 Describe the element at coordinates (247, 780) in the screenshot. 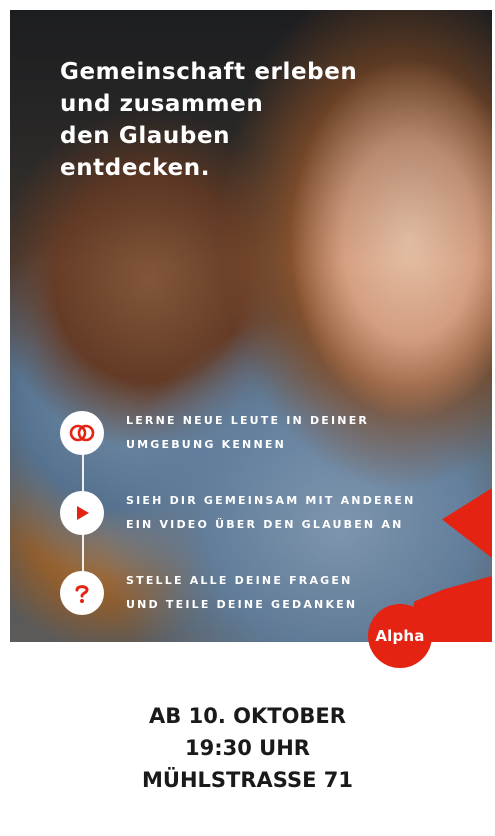

I see `event-address: MÜHLSTRASSE 71` at that location.